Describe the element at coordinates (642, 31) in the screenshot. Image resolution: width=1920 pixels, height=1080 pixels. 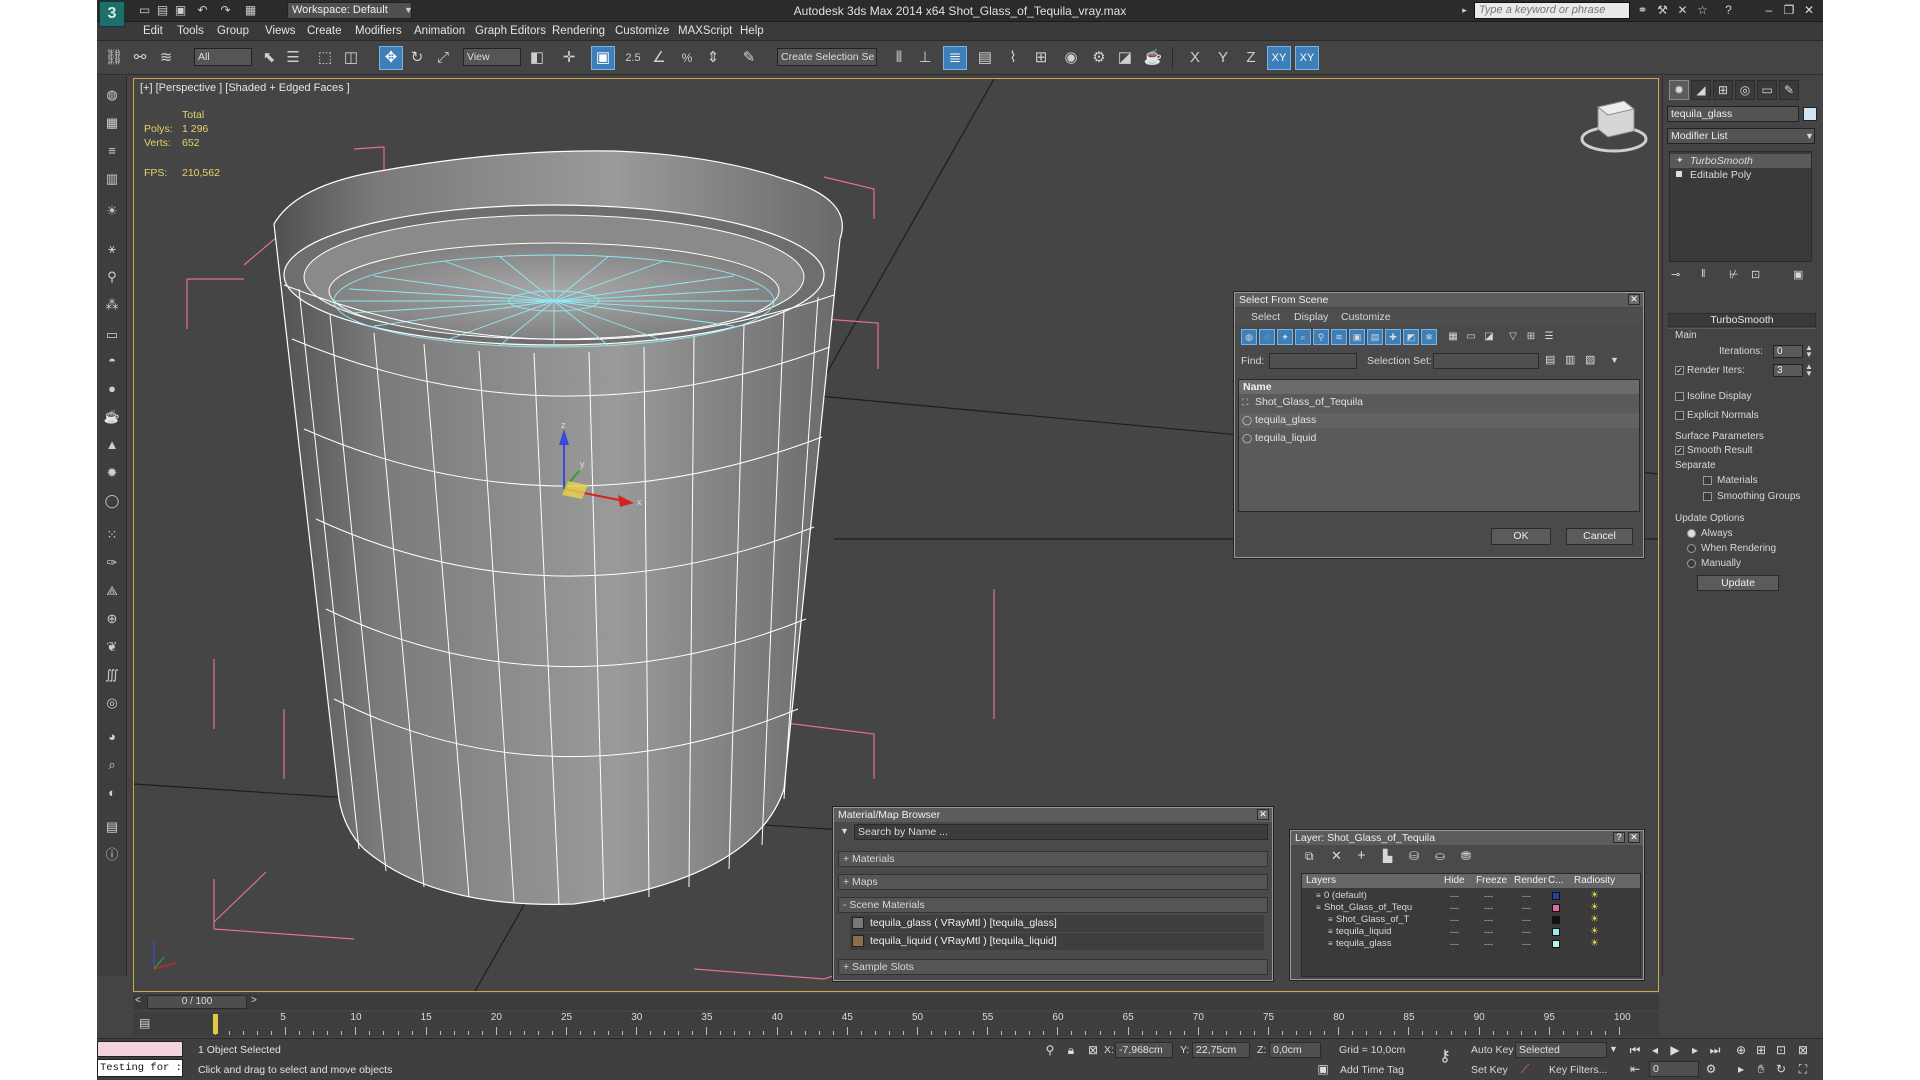
I see `menu-customize: Customize` at that location.